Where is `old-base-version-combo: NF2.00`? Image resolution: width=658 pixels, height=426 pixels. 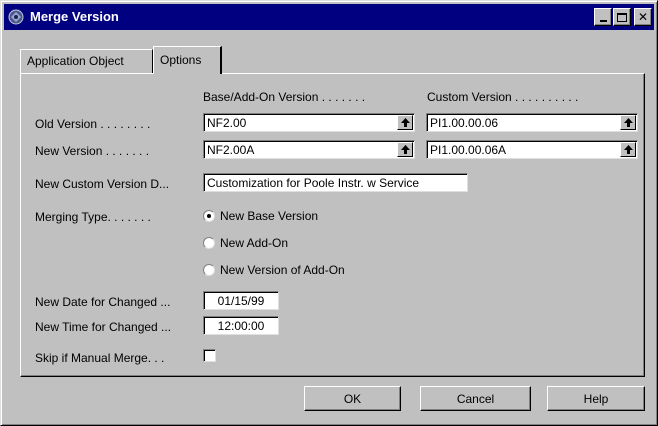
old-base-version-combo: NF2.00 is located at coordinates (309, 122).